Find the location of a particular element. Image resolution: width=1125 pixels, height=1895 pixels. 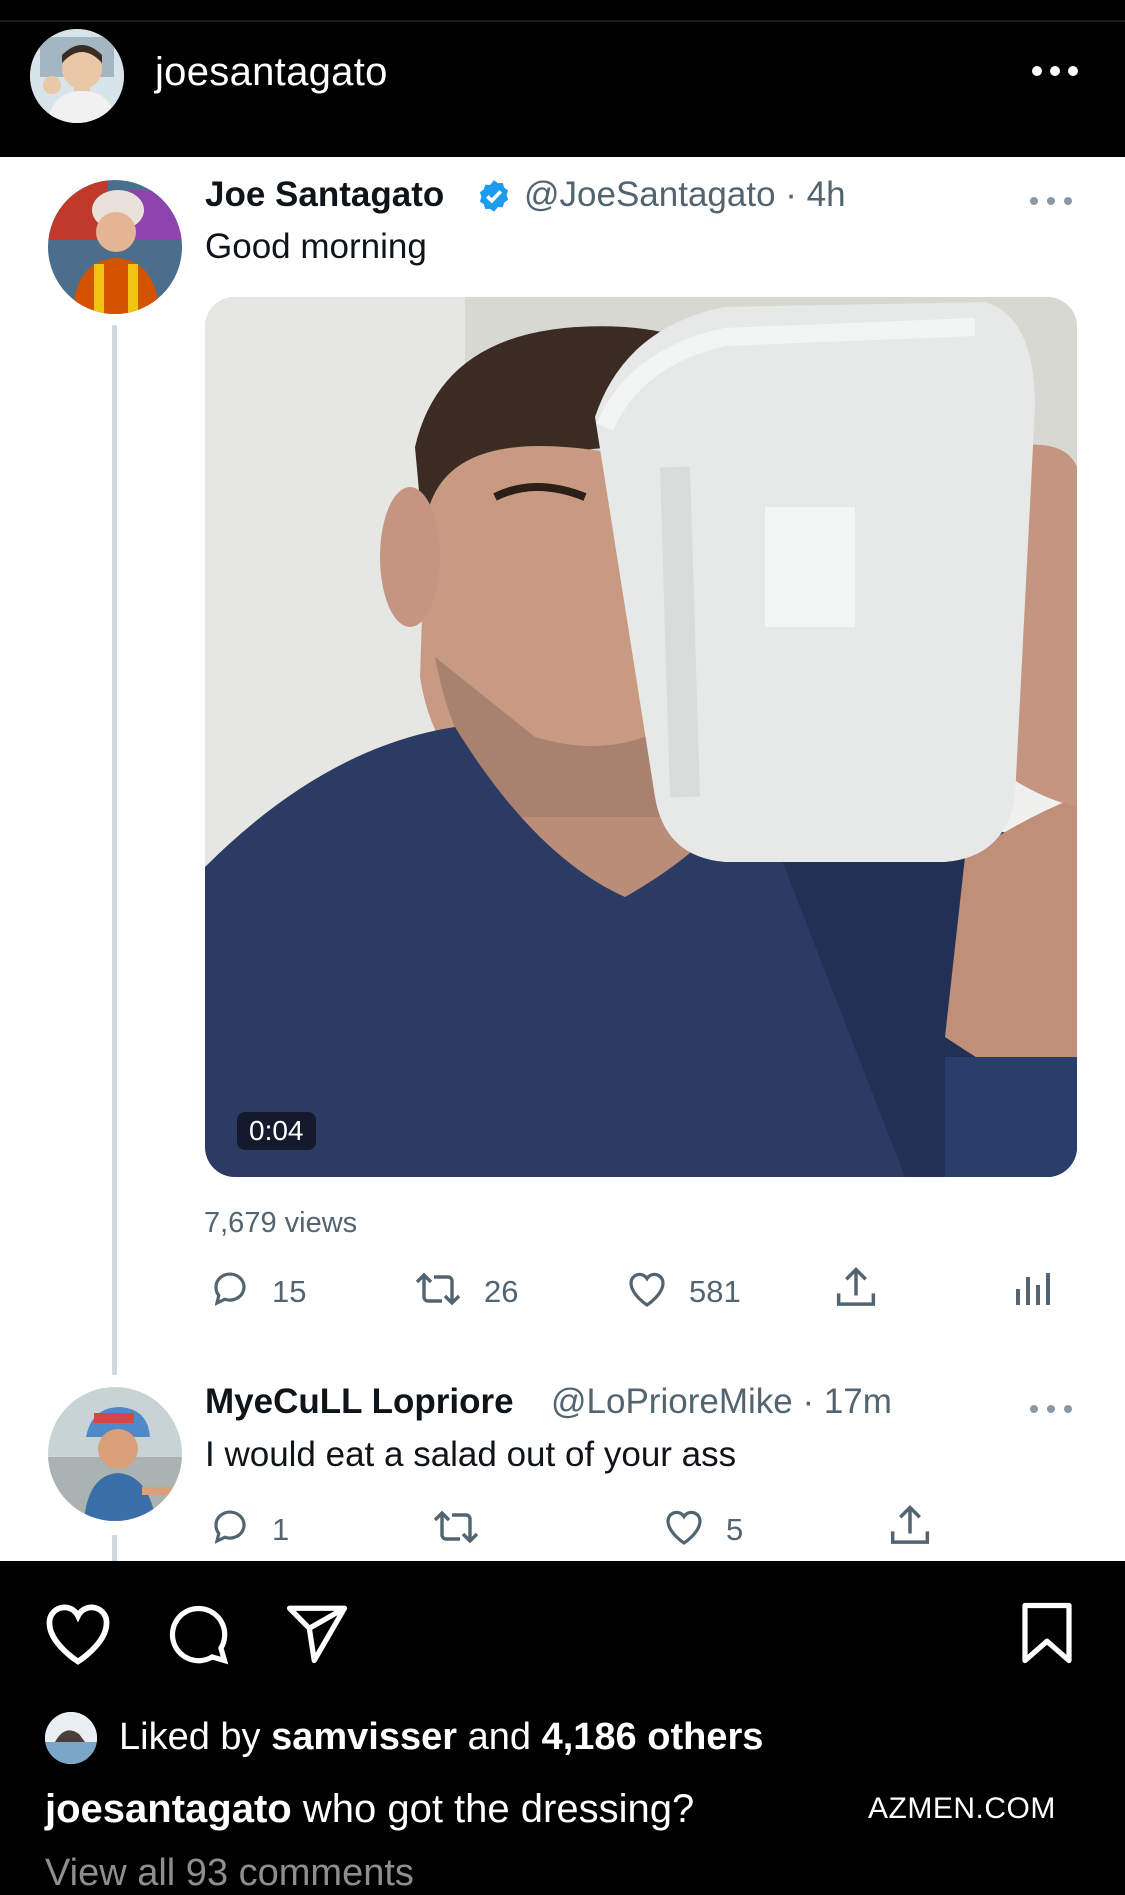

view-comments-link: View all 93 comments is located at coordinates (229, 1873).